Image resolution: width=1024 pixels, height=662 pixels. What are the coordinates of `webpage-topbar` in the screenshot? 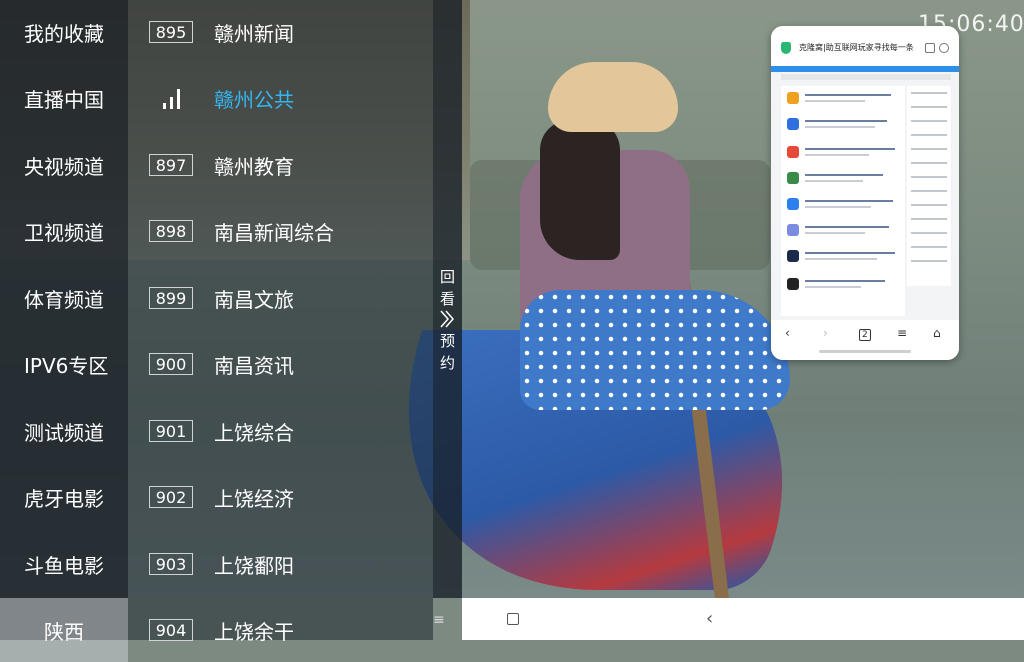 It's located at (865, 69).